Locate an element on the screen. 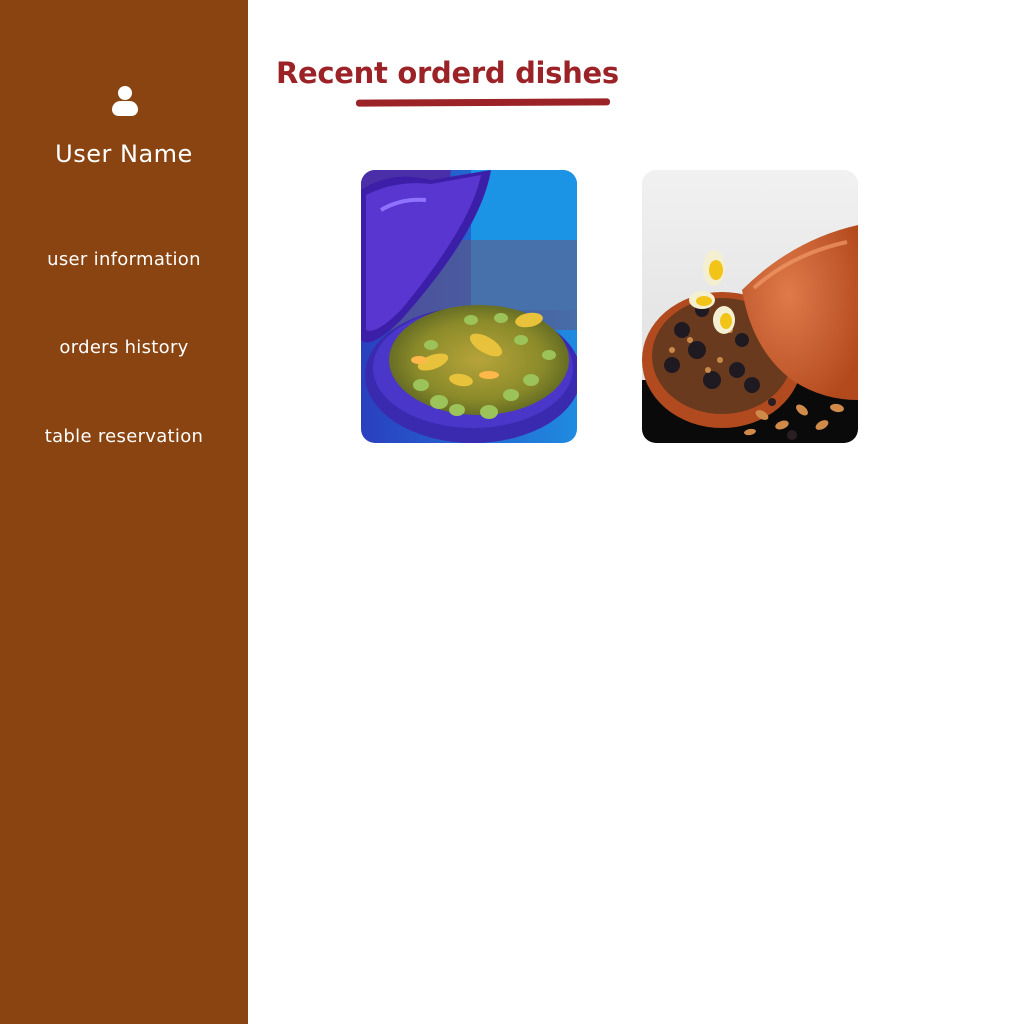 The width and height of the screenshot is (1024, 1024). dish-image-olive-tagine is located at coordinates (469, 306).